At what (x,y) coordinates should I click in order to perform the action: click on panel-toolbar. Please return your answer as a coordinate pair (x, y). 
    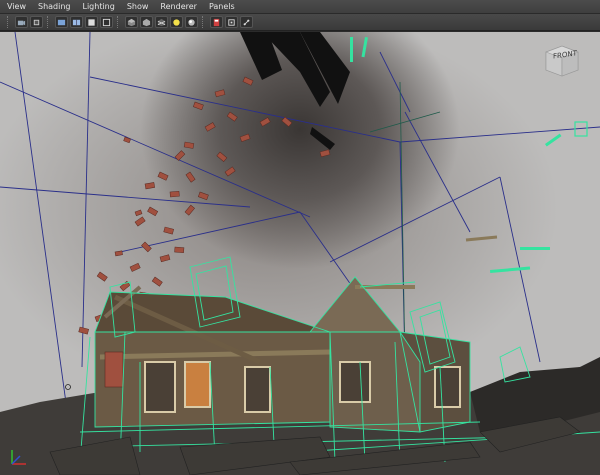
    Looking at the image, I should click on (300, 22).